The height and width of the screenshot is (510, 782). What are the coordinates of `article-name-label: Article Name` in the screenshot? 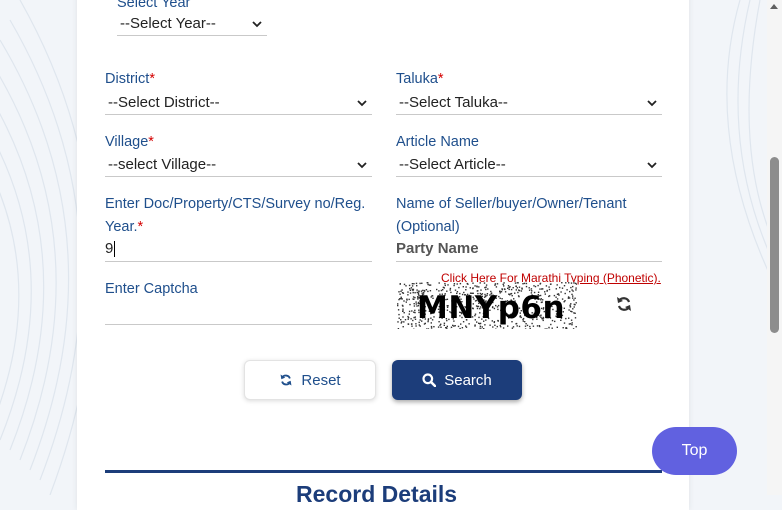 It's located at (437, 142).